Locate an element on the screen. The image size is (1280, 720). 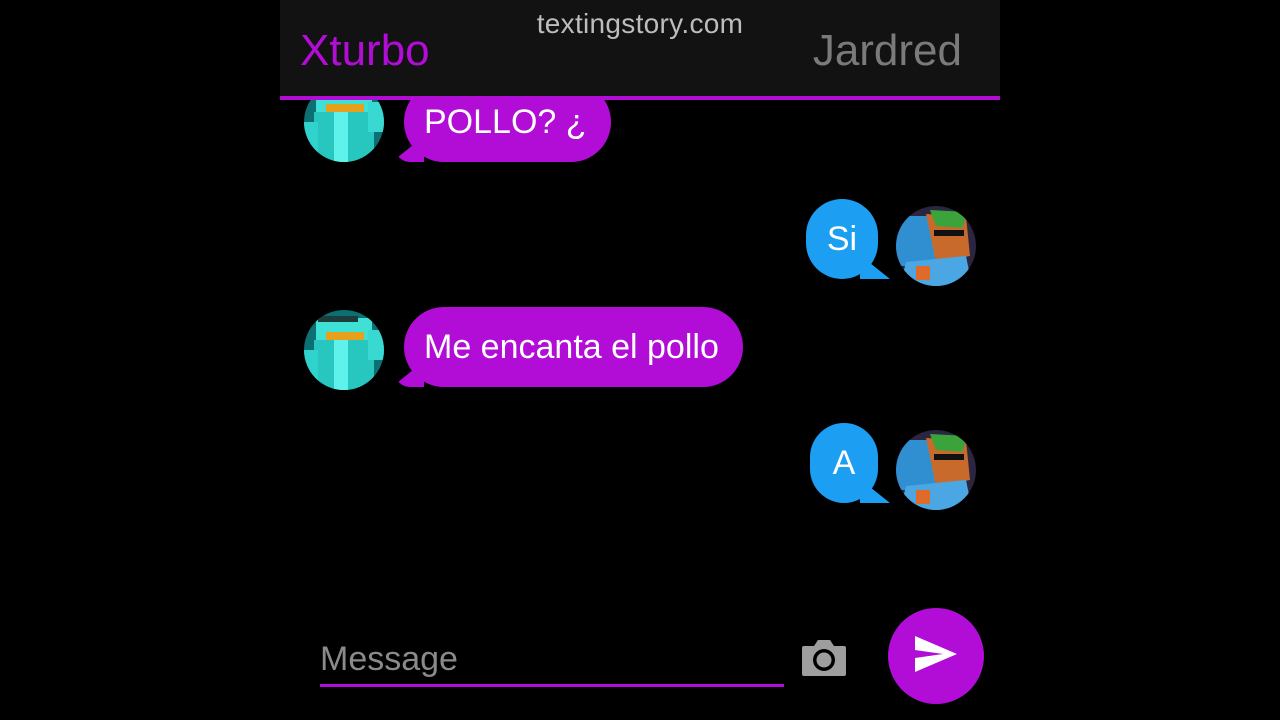
message-text: A is located at coordinates (844, 462).